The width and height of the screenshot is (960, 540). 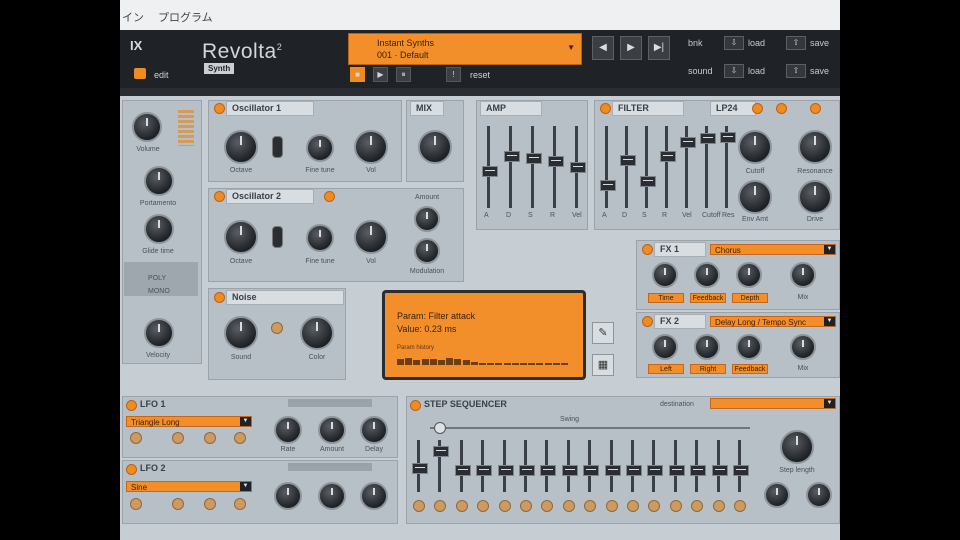 What do you see at coordinates (332, 496) in the screenshot?
I see `lfo2-amount-knob` at bounding box center [332, 496].